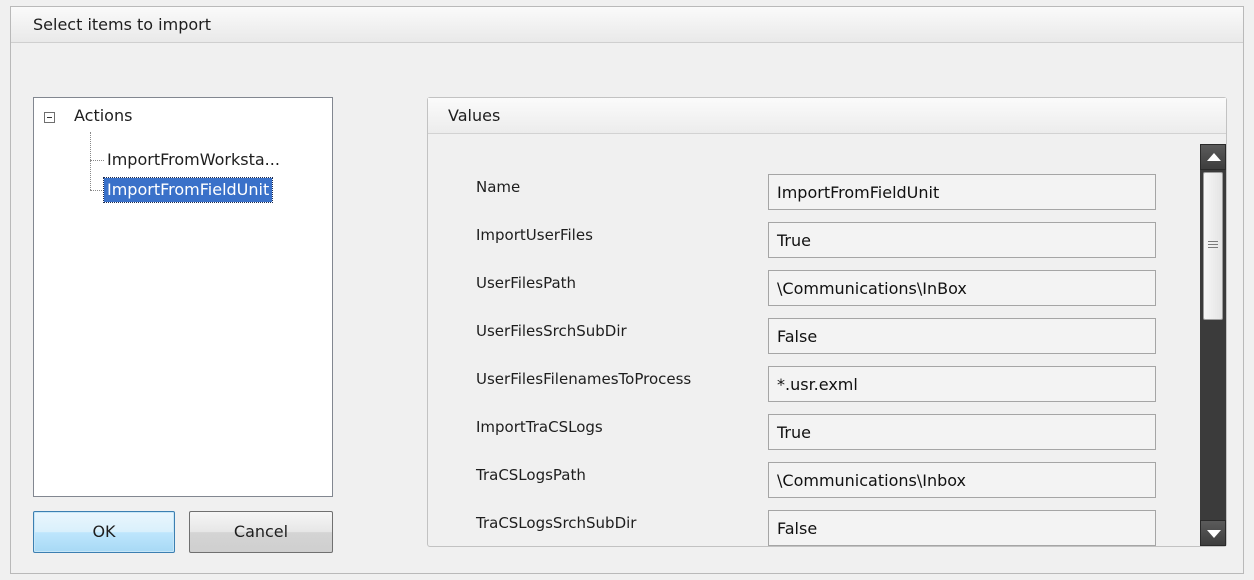 Image resolution: width=1254 pixels, height=580 pixels. What do you see at coordinates (531, 475) in the screenshot?
I see `row-label: TraCSLogsPath` at bounding box center [531, 475].